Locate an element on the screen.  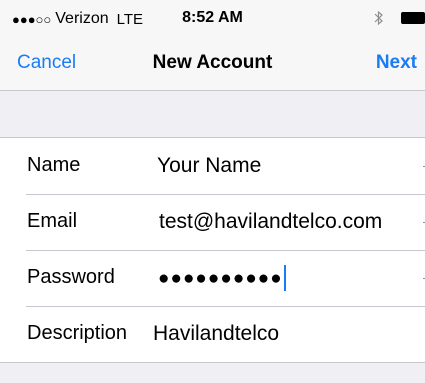
page-title: New Account is located at coordinates (212, 62).